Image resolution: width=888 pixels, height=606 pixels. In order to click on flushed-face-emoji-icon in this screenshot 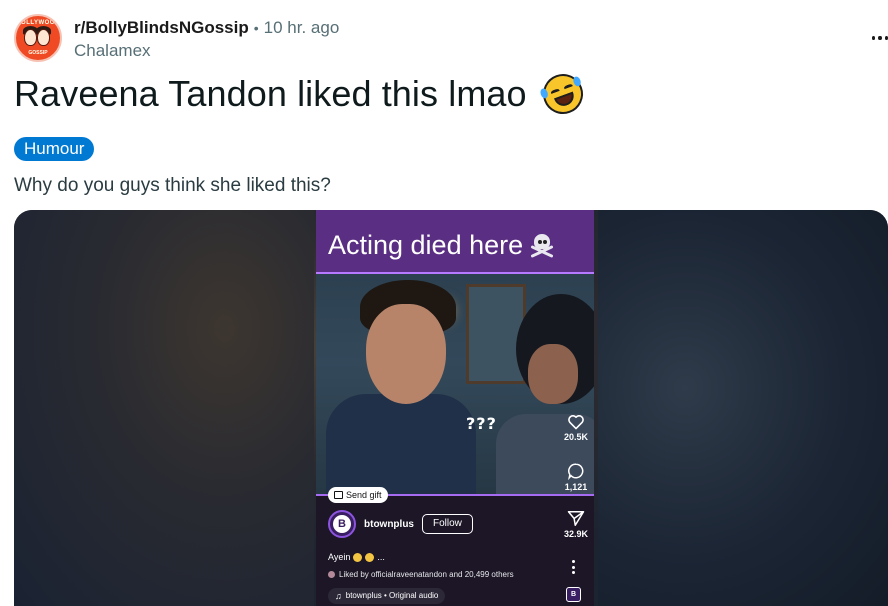, I will do `click(370, 557)`.